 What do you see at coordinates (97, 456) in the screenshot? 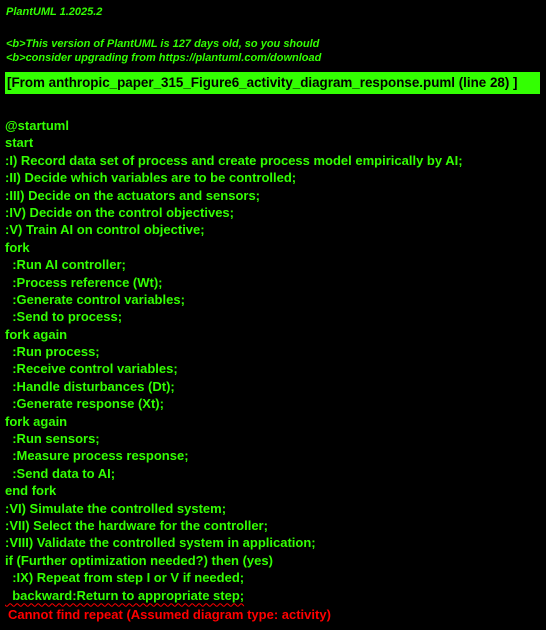
I see `code-line: :Measure process response;` at bounding box center [97, 456].